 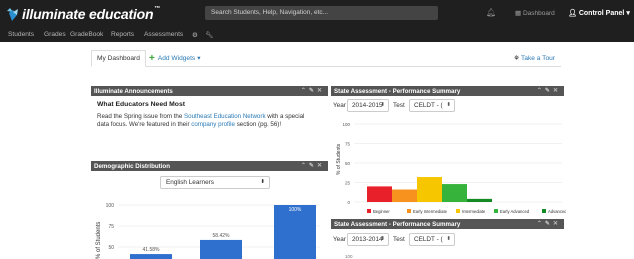 What do you see at coordinates (491, 12) in the screenshot?
I see `bell-icon: 🔔︎` at bounding box center [491, 12].